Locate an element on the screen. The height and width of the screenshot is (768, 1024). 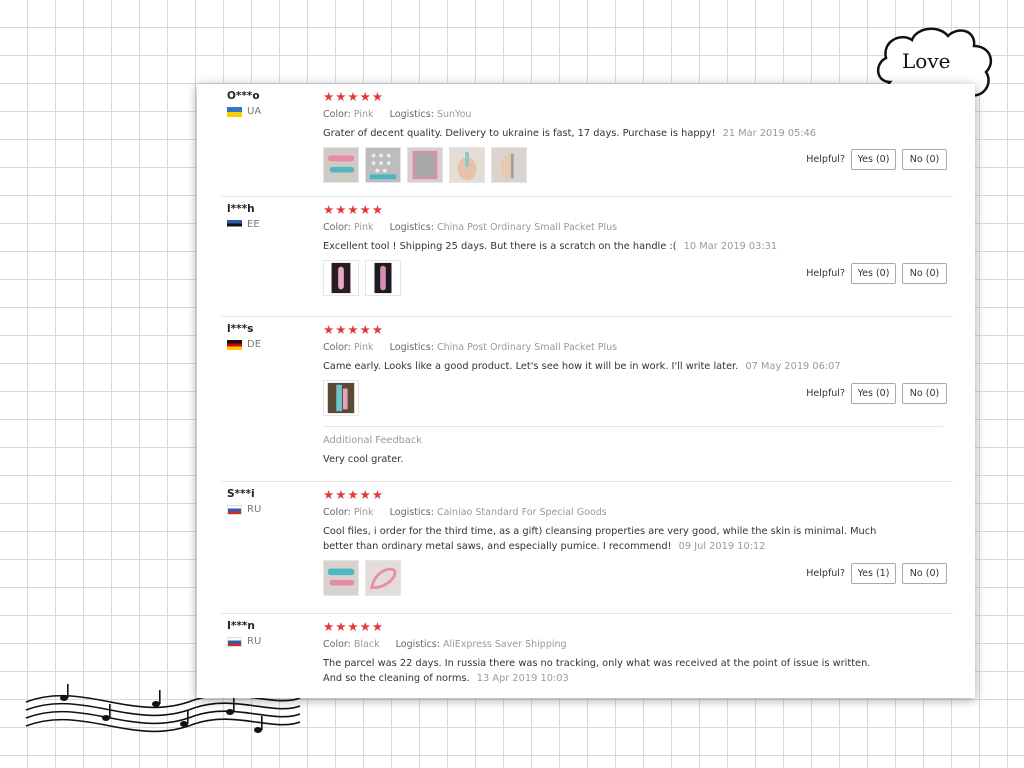
review-date: 13 Apr 2019 10:03 is located at coordinates (522, 678).